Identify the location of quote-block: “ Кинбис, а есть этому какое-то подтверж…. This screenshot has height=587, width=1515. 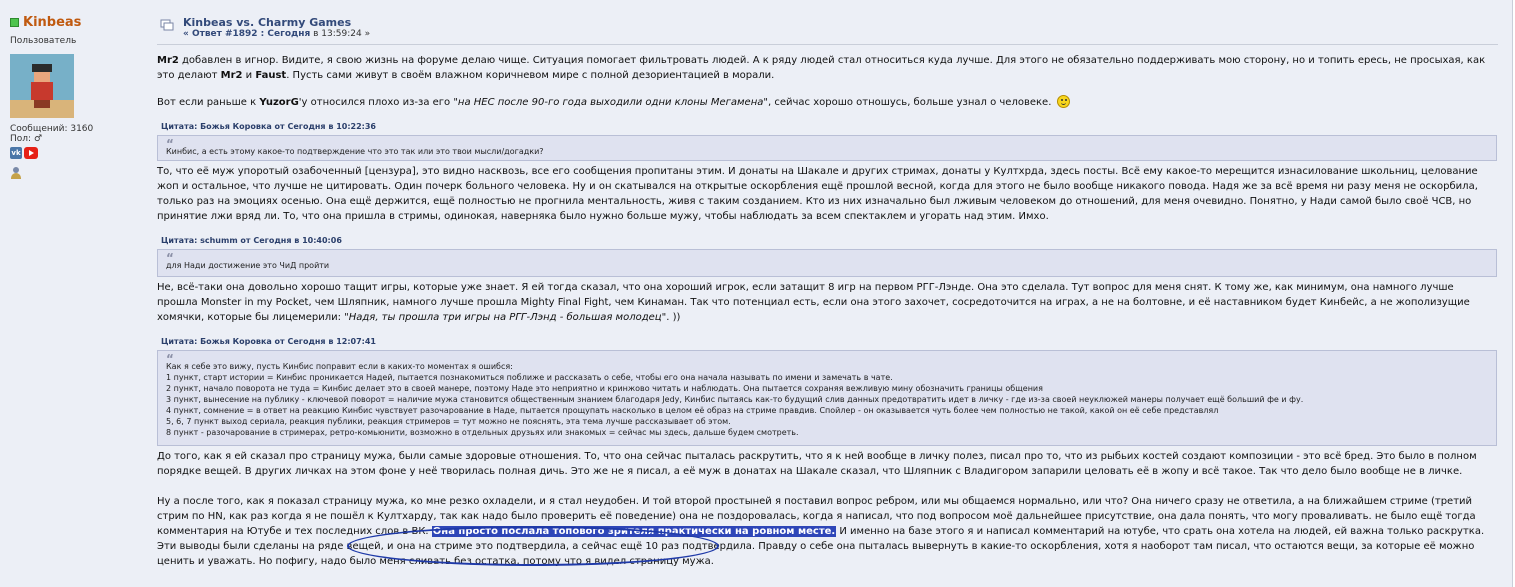
(827, 148).